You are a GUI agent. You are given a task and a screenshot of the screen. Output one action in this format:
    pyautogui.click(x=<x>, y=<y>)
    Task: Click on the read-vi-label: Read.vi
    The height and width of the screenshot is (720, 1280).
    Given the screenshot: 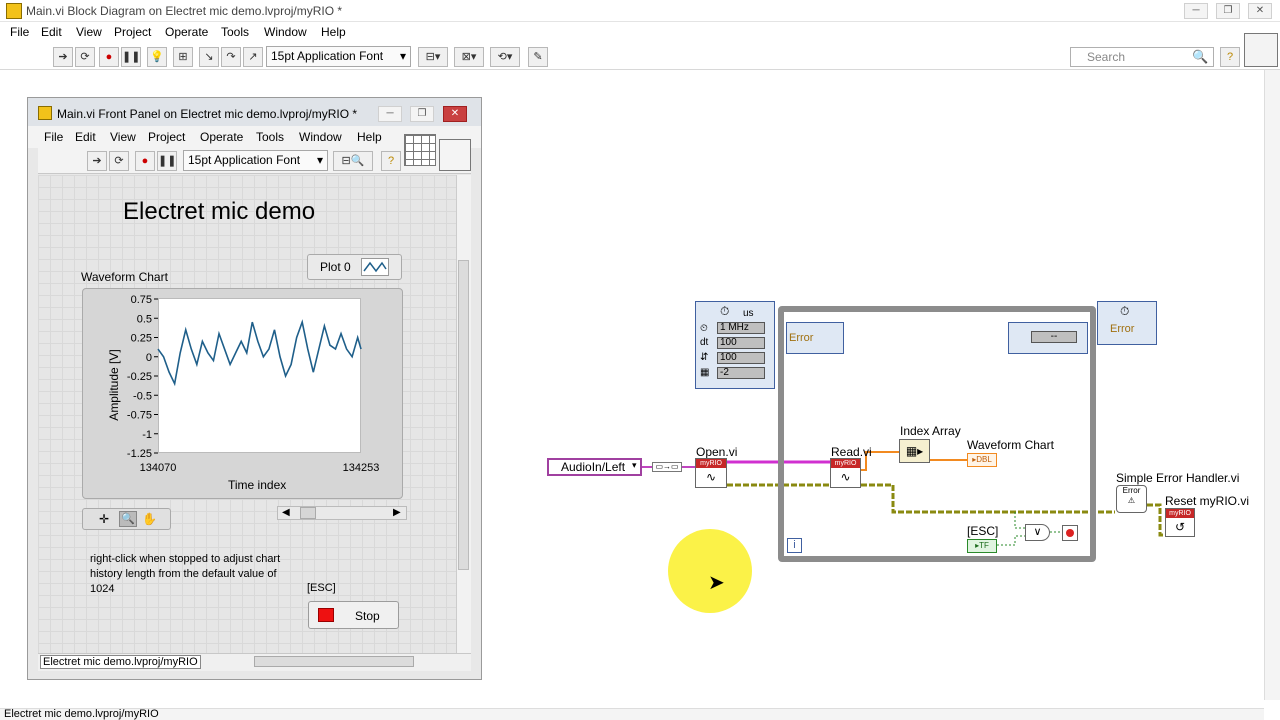 What is the action you would take?
    pyautogui.click(x=851, y=452)
    